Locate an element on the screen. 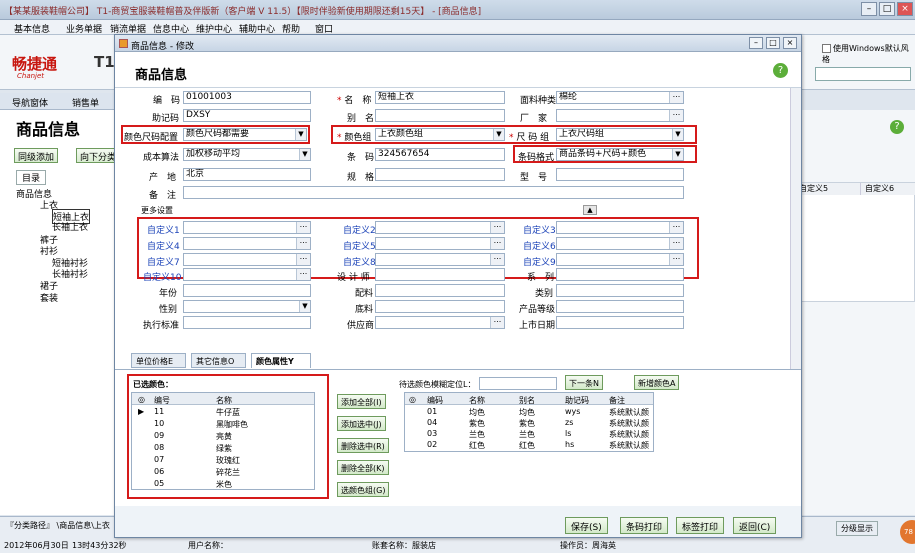 The height and width of the screenshot is (553, 915). minimize-button: – is located at coordinates (869, 9).